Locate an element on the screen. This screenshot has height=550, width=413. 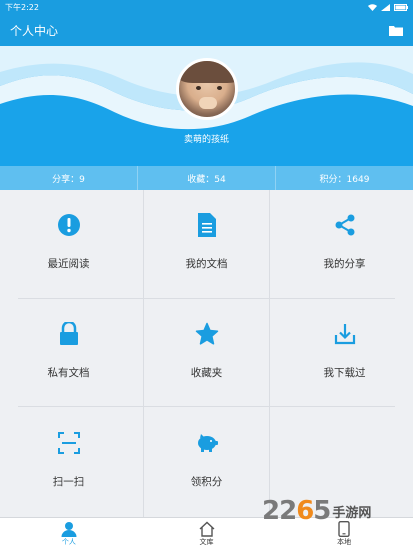
title-bar: 个人中心 is located at coordinates (206, 30).